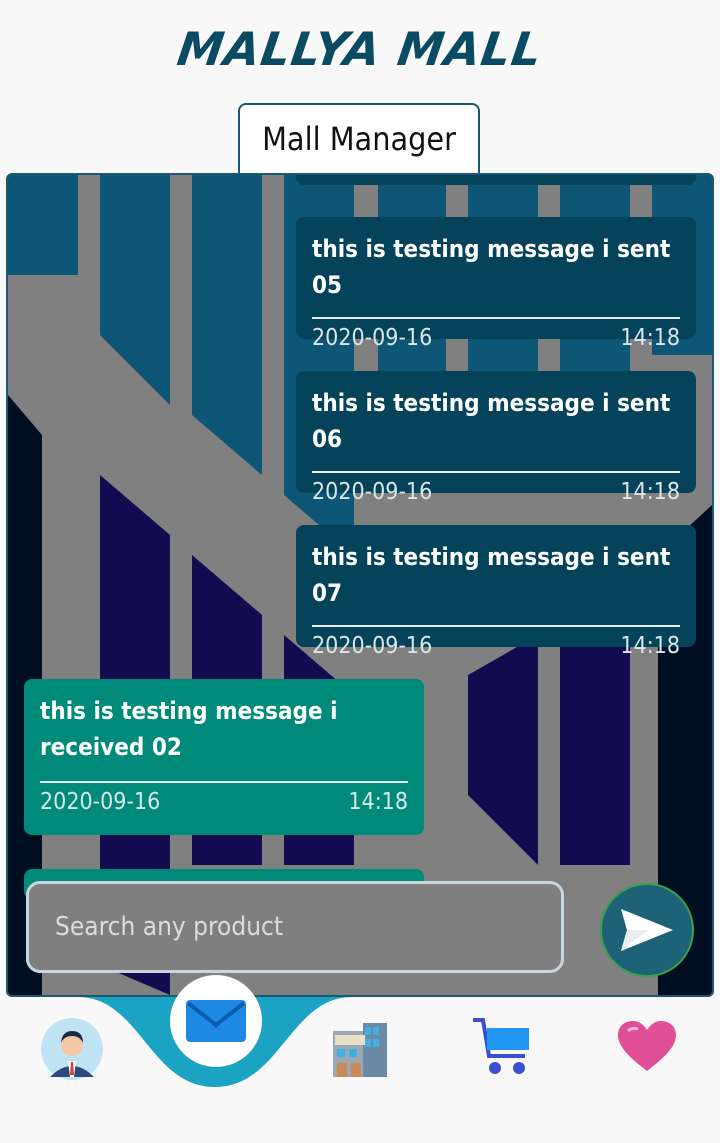  I want to click on message-text: this is testing message i sent 07, so click(491, 575).